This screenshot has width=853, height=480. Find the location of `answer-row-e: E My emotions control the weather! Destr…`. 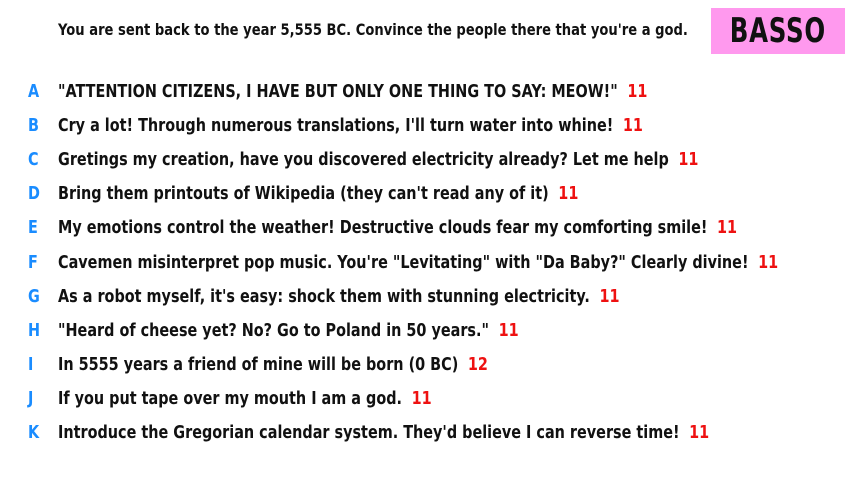

answer-row-e: E My emotions control the weather! Destr… is located at coordinates (440, 228).